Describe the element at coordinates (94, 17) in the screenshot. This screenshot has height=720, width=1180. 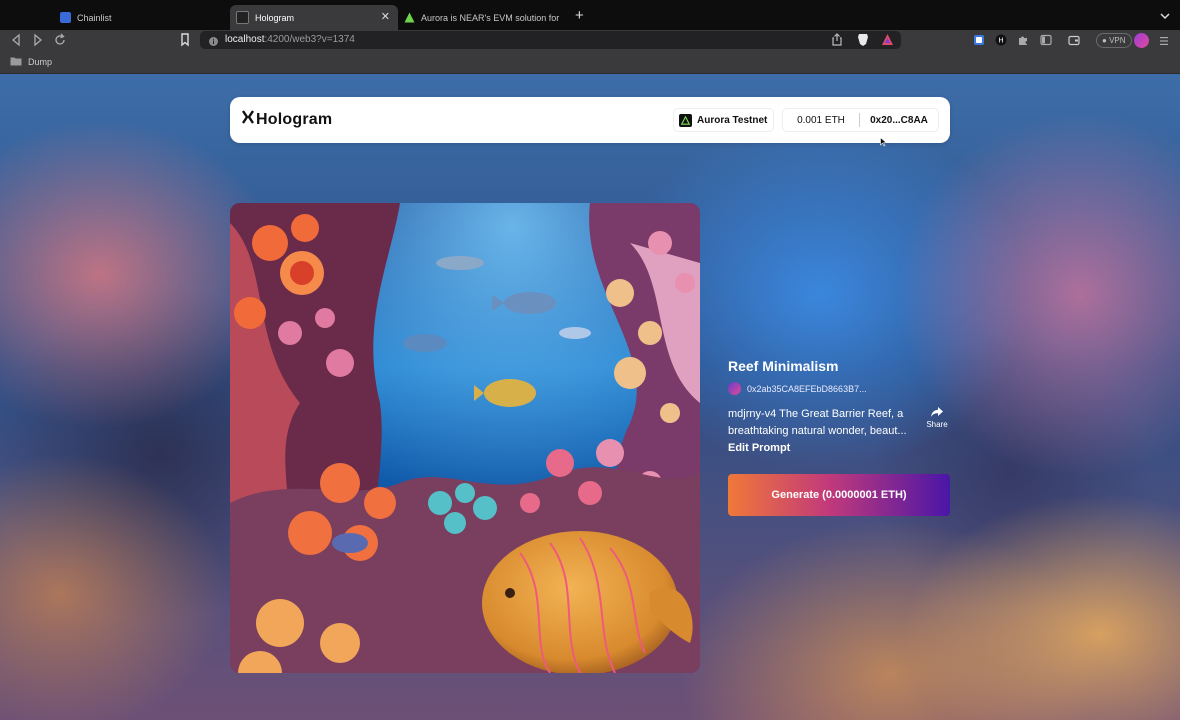
I see `tab-label: Chainlist` at that location.